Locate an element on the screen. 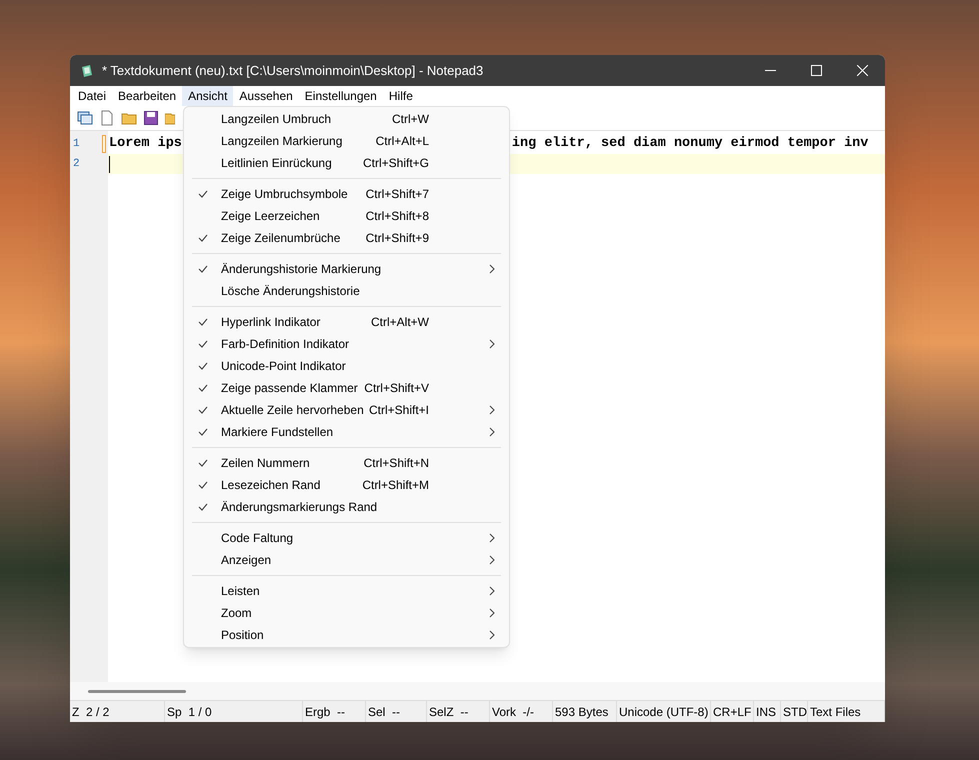  menu-item-label: Langzeilen Umbruch is located at coordinates (276, 119).